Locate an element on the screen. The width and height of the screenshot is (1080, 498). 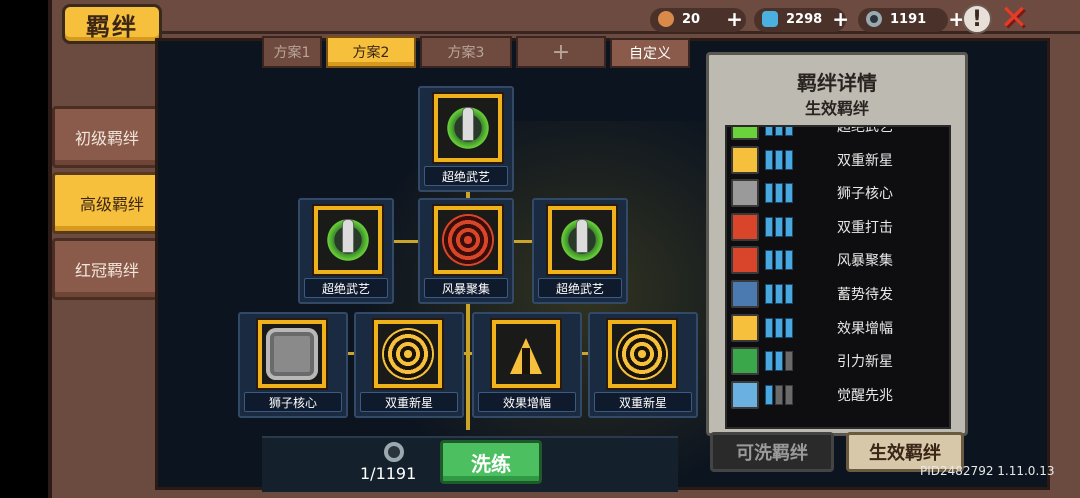
list-item: 觉醒先兆 is located at coordinates (838, 395).